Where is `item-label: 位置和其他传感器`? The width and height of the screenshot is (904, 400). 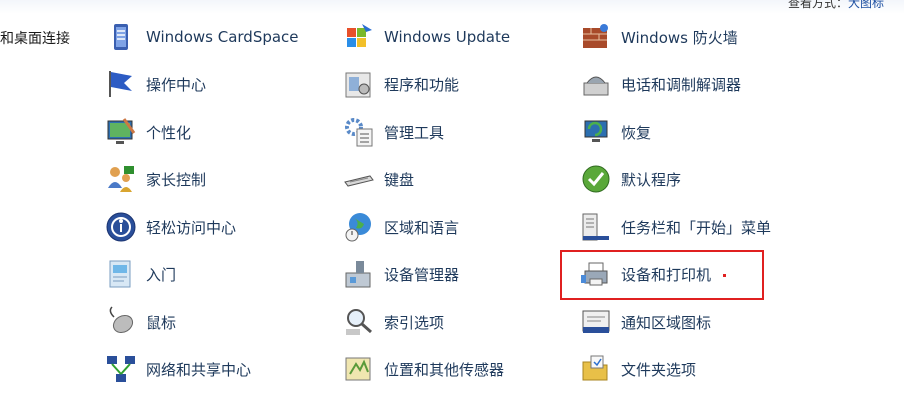 item-label: 位置和其他传感器 is located at coordinates (444, 369).